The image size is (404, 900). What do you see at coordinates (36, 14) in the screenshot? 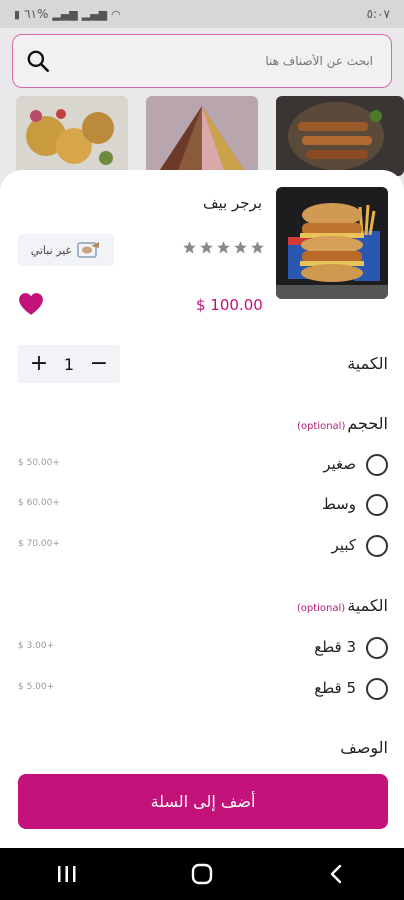
I see `battery-level: ٦١%` at bounding box center [36, 14].